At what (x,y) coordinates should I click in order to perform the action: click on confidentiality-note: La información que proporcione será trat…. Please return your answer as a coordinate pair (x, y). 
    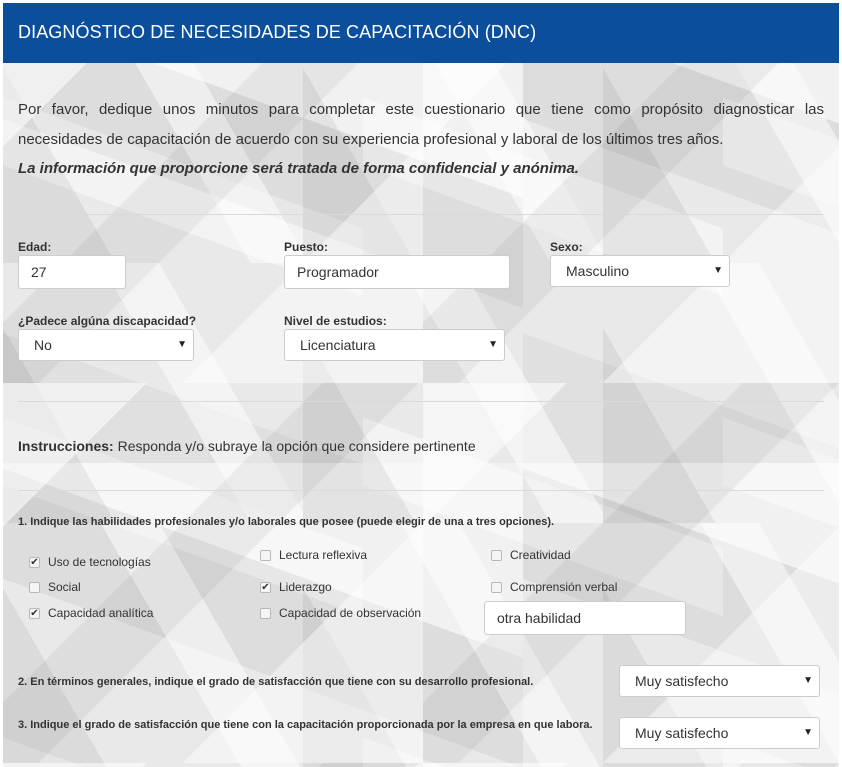
    Looking at the image, I should click on (298, 168).